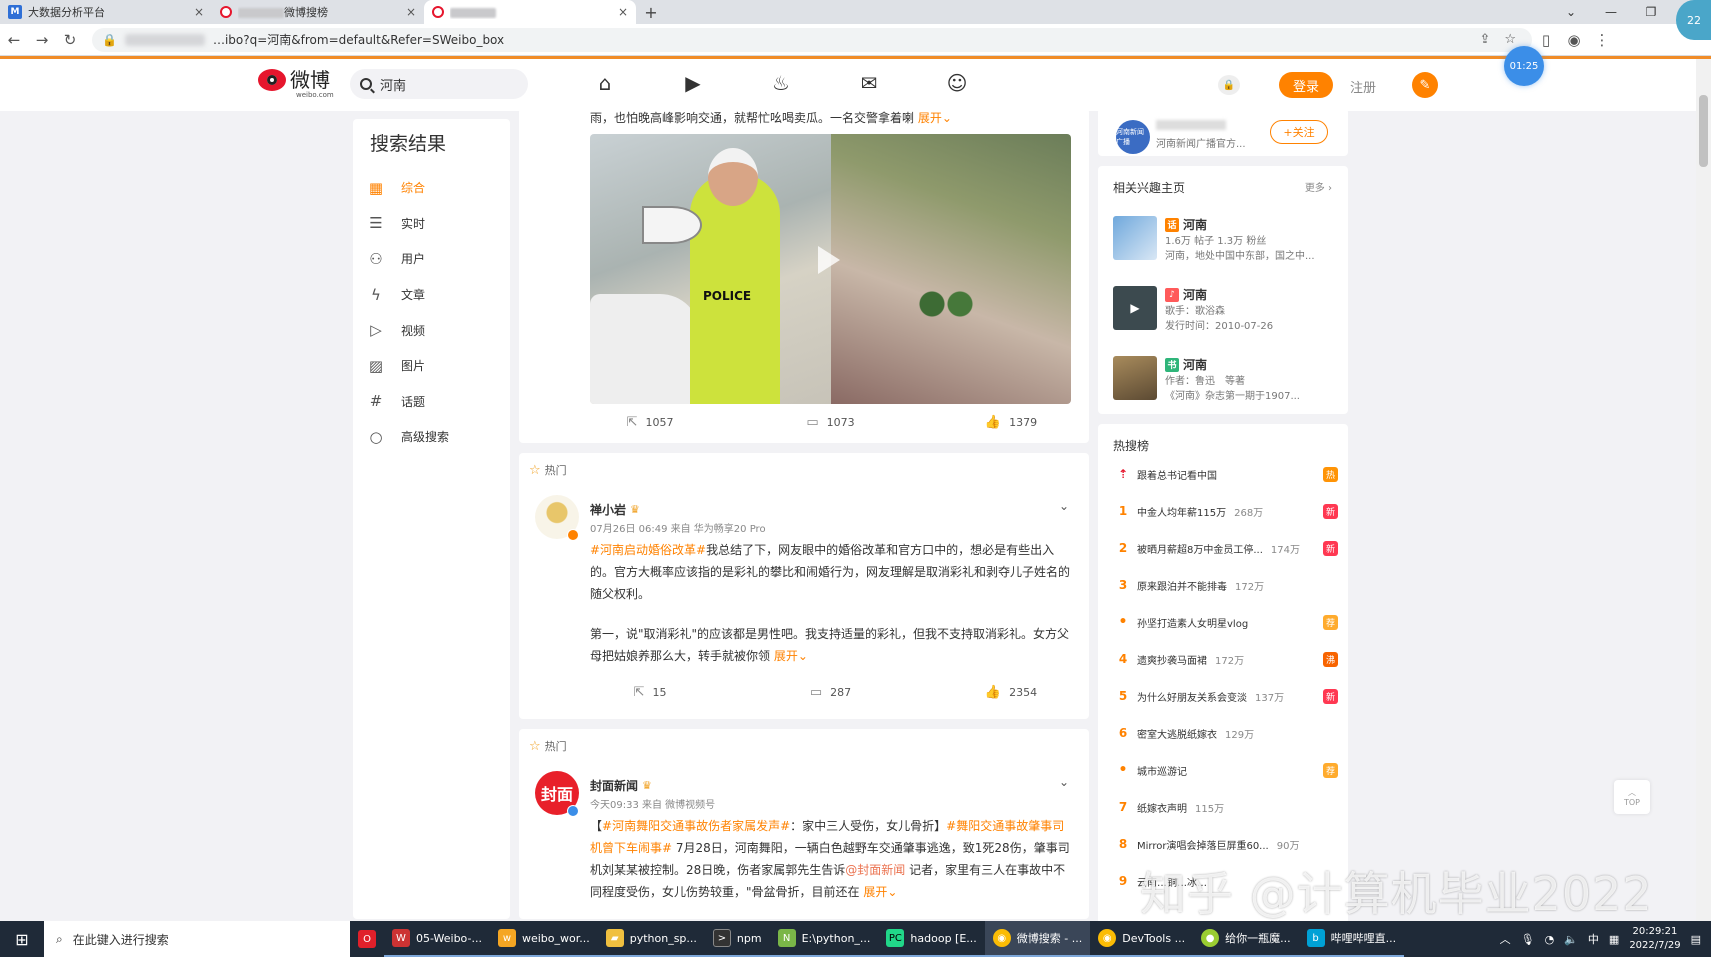 This screenshot has height=957, width=1711. Describe the element at coordinates (42, 40) in the screenshot. I see `forward-icon: →` at that location.